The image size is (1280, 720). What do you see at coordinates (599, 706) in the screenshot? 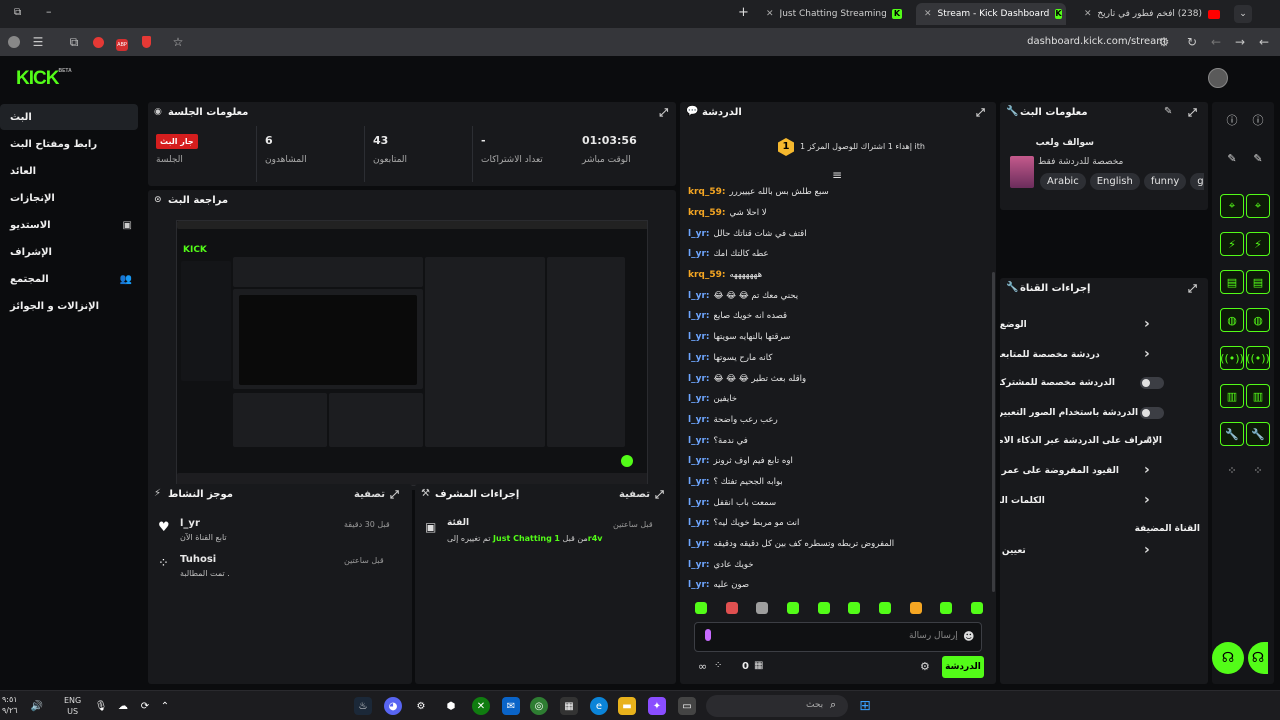
I see `edge-icon: e` at bounding box center [599, 706].